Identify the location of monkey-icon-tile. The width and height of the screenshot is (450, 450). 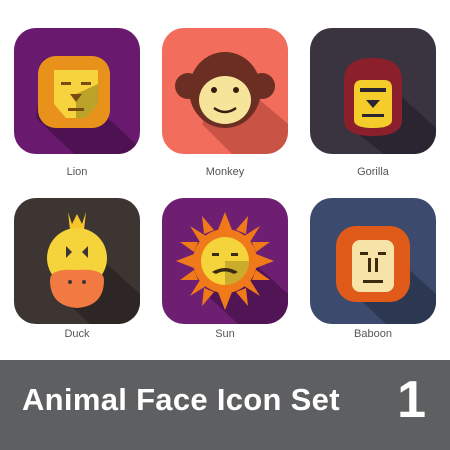
(225, 91).